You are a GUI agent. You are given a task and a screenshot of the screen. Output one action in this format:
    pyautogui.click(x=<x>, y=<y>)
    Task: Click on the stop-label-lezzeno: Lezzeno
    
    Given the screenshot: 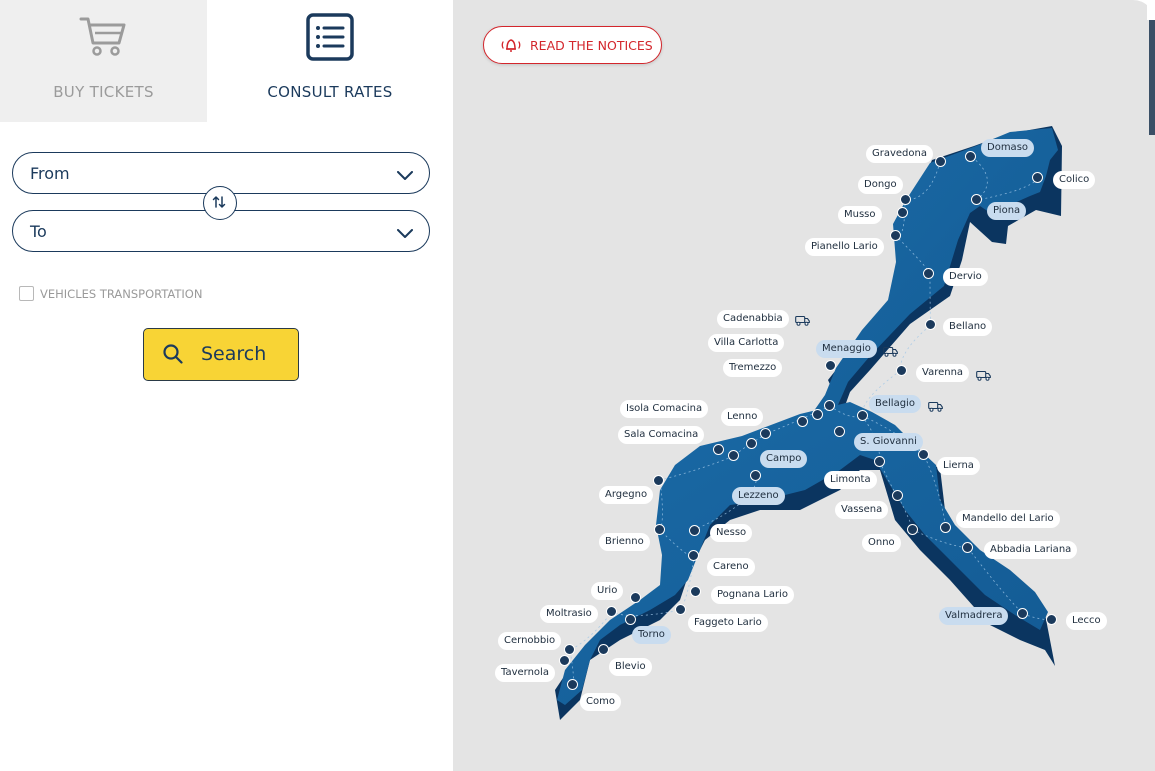 What is the action you would take?
    pyautogui.click(x=758, y=496)
    